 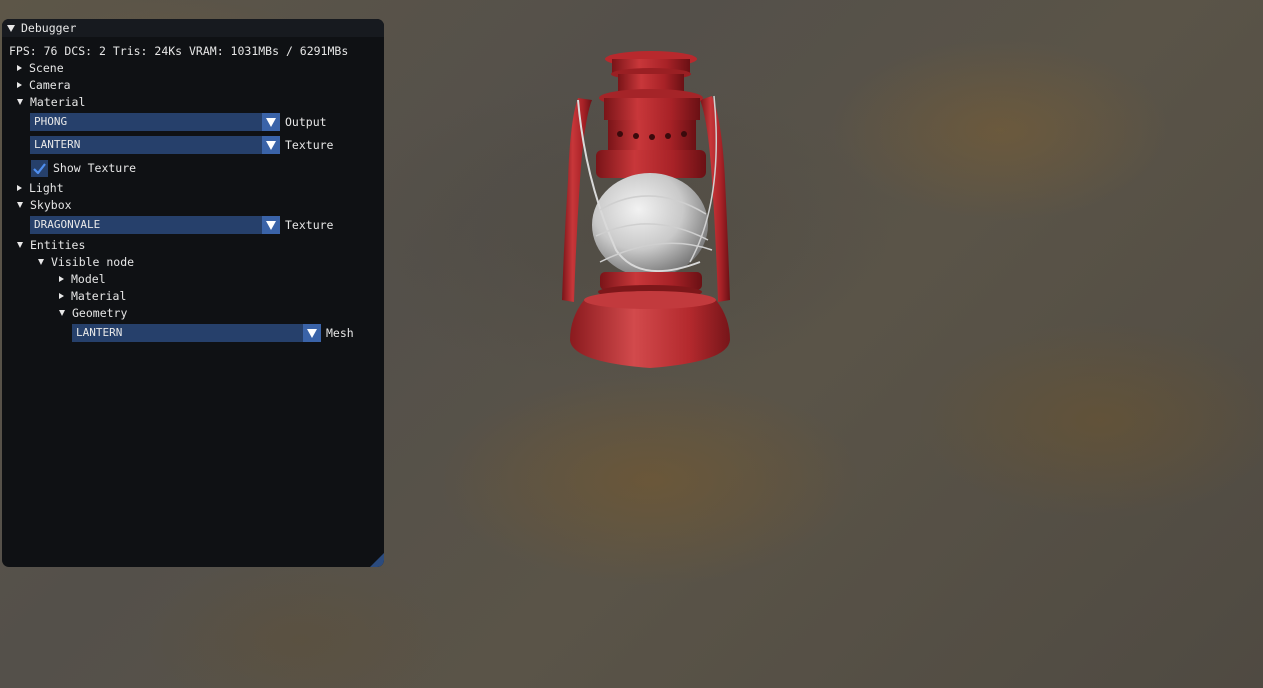 I want to click on material-texture-select: LANTERN, so click(x=146, y=145).